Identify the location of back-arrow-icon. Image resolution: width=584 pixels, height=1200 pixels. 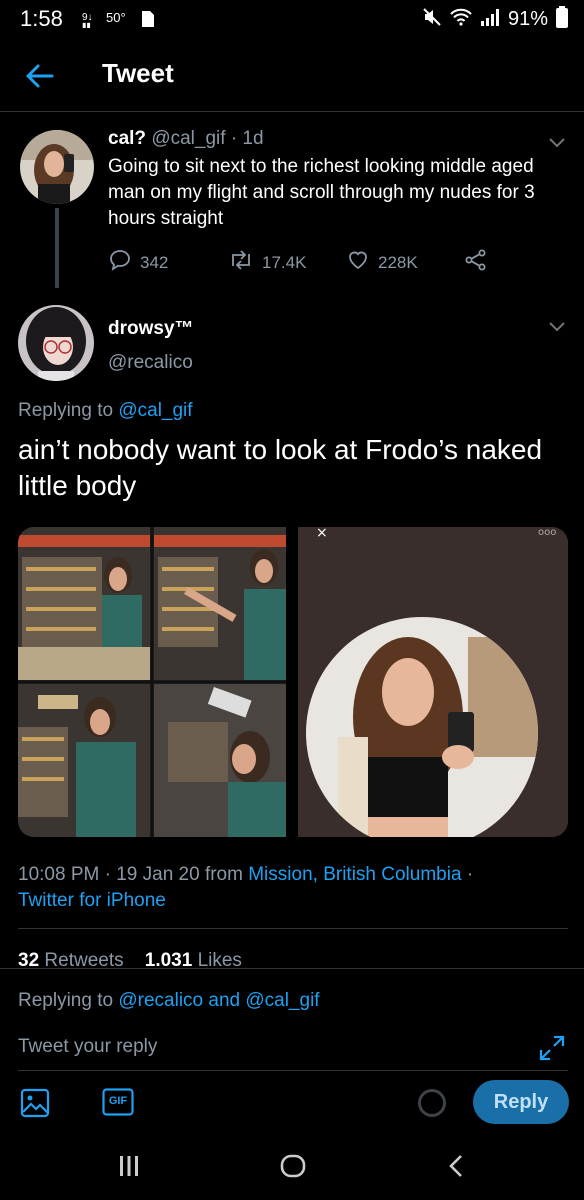
(40, 76).